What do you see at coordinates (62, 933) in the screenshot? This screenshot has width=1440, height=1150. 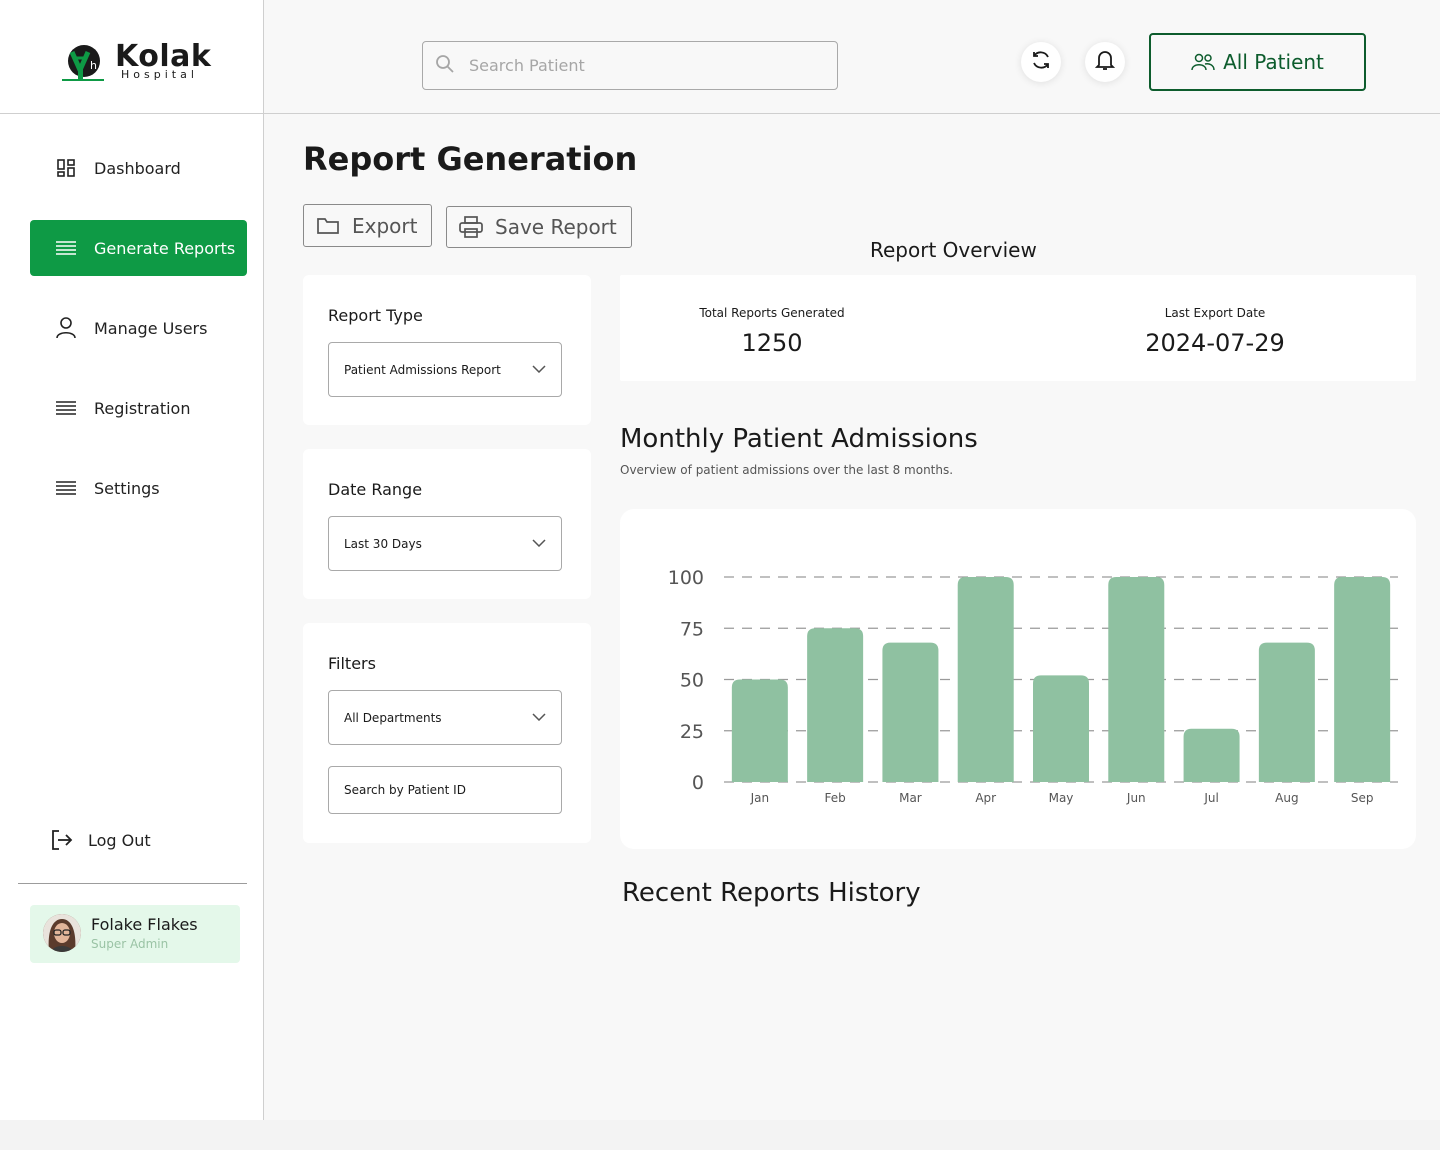 I see `avatar` at bounding box center [62, 933].